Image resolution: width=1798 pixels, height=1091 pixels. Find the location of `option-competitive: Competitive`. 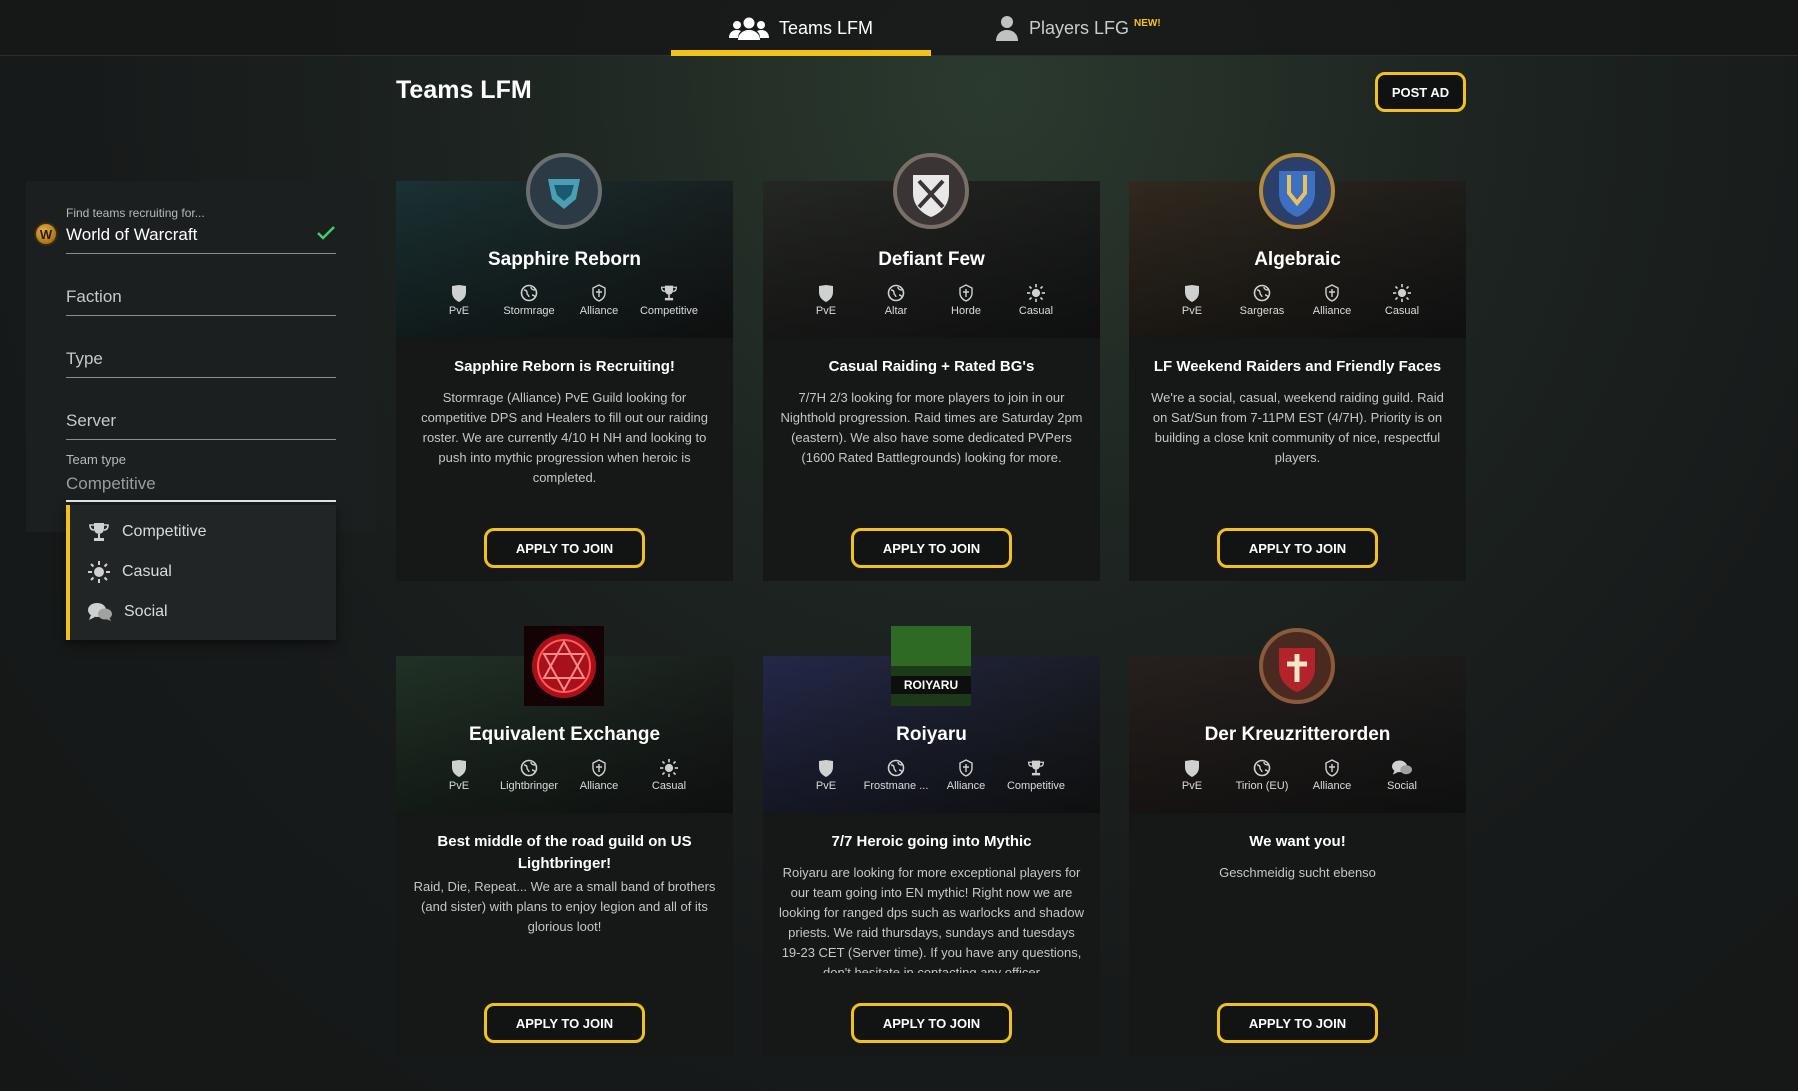

option-competitive: Competitive is located at coordinates (147, 532).